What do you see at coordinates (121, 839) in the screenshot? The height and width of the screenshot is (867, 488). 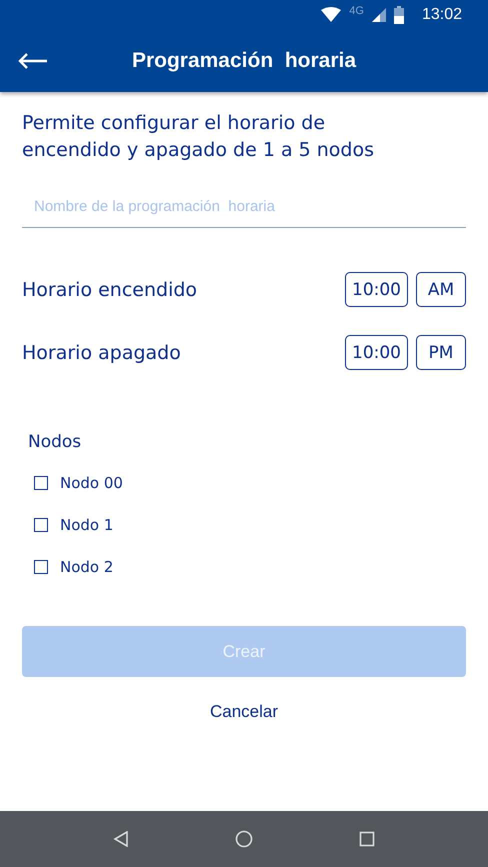 I see `back-nav-icon` at bounding box center [121, 839].